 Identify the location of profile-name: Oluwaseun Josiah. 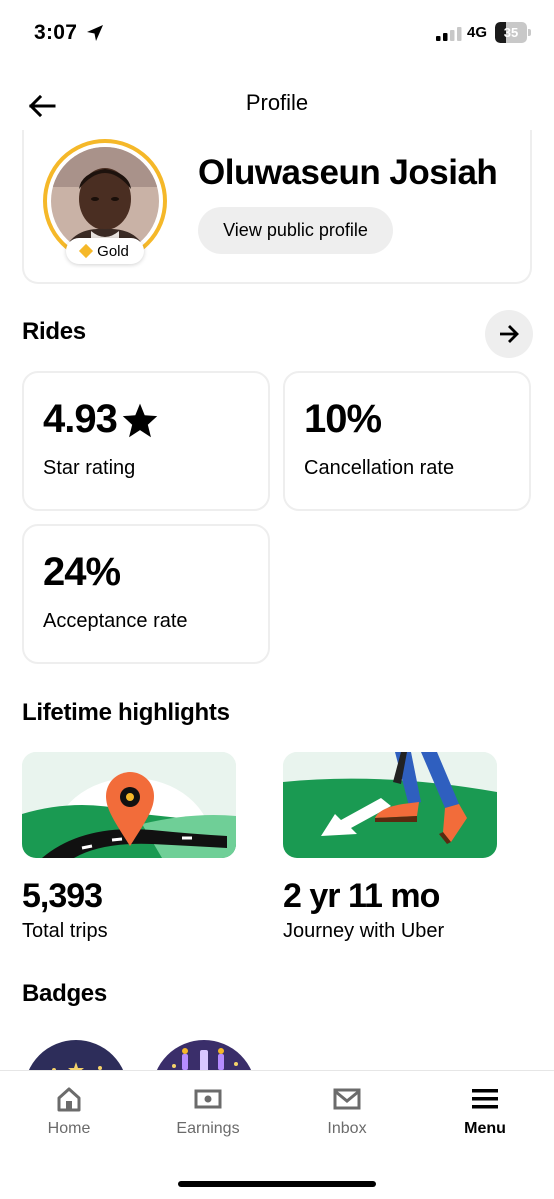
(348, 172).